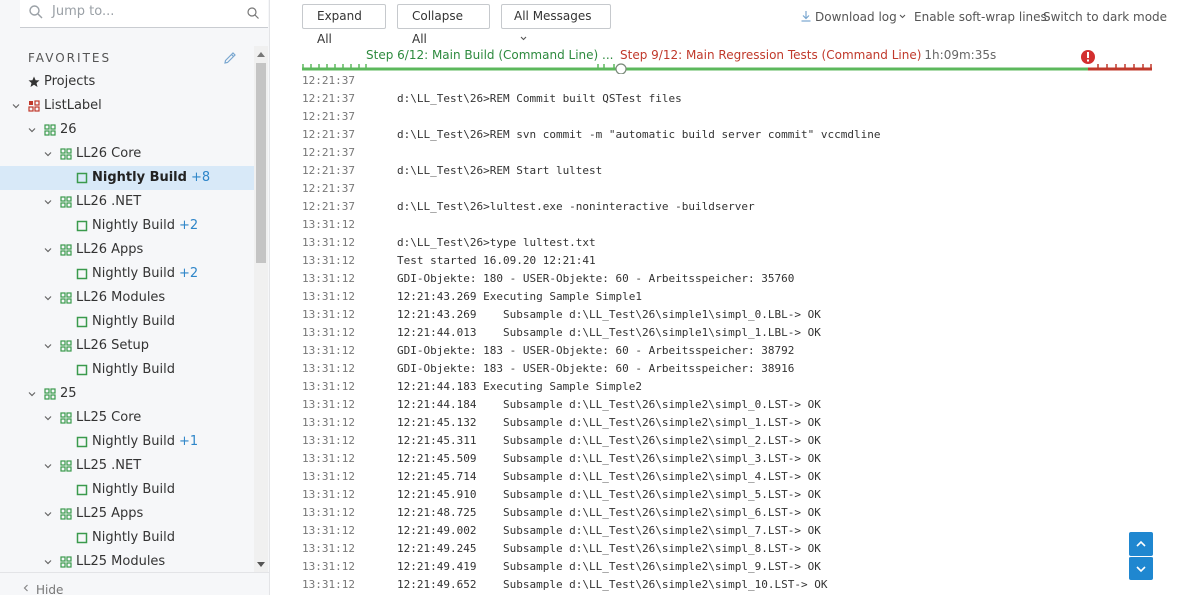 This screenshot has height=595, width=1183. Describe the element at coordinates (135, 583) in the screenshot. I see `hide-sidebar-button: Hide` at that location.